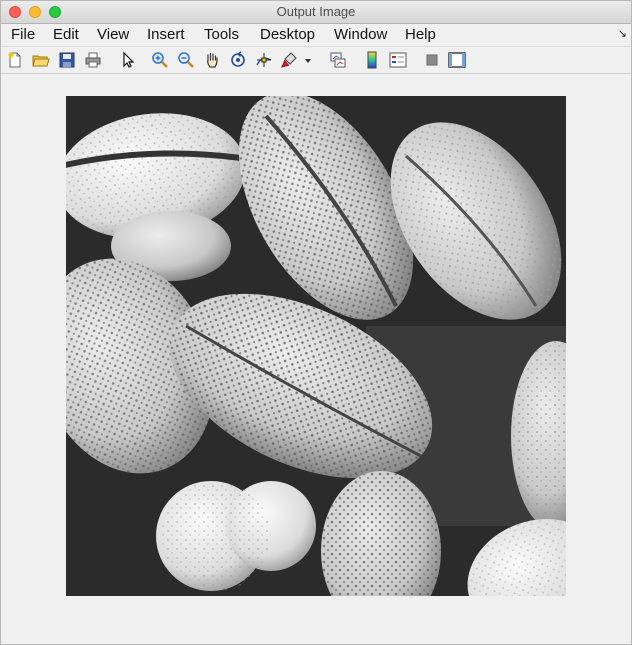  Describe the element at coordinates (264, 60) in the screenshot. I see `data-cursor-icon` at that location.